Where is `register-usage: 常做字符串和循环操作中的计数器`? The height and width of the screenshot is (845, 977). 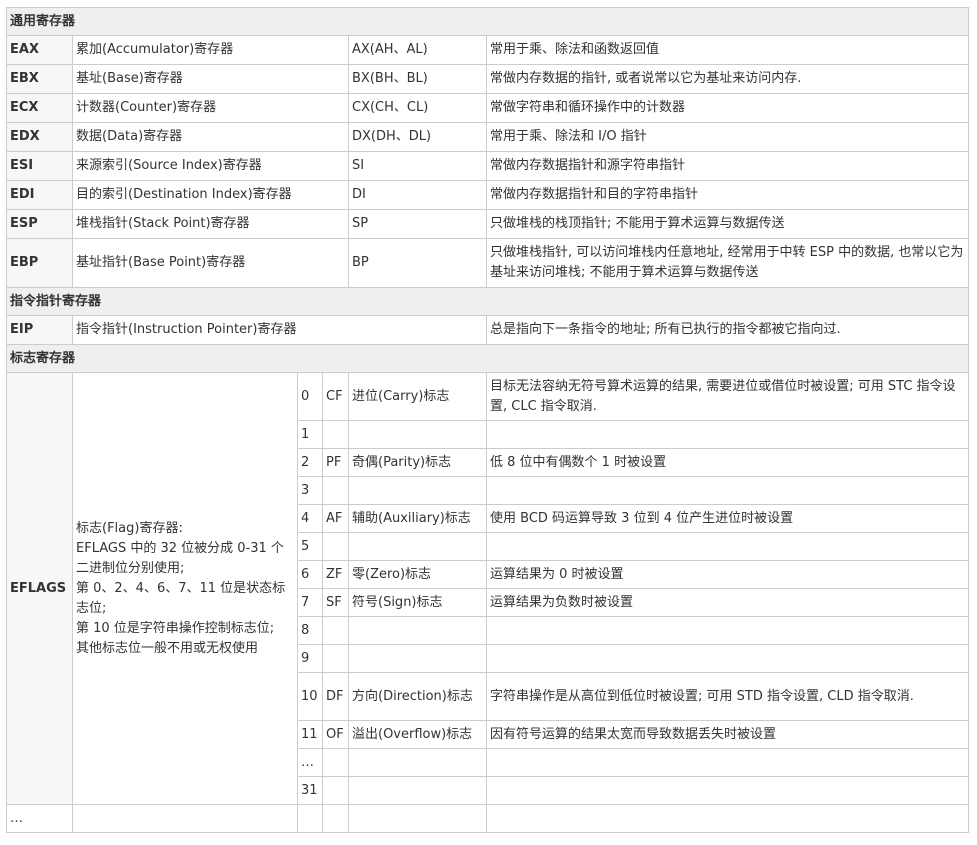
register-usage: 常做字符串和循环操作中的计数器 is located at coordinates (727, 108).